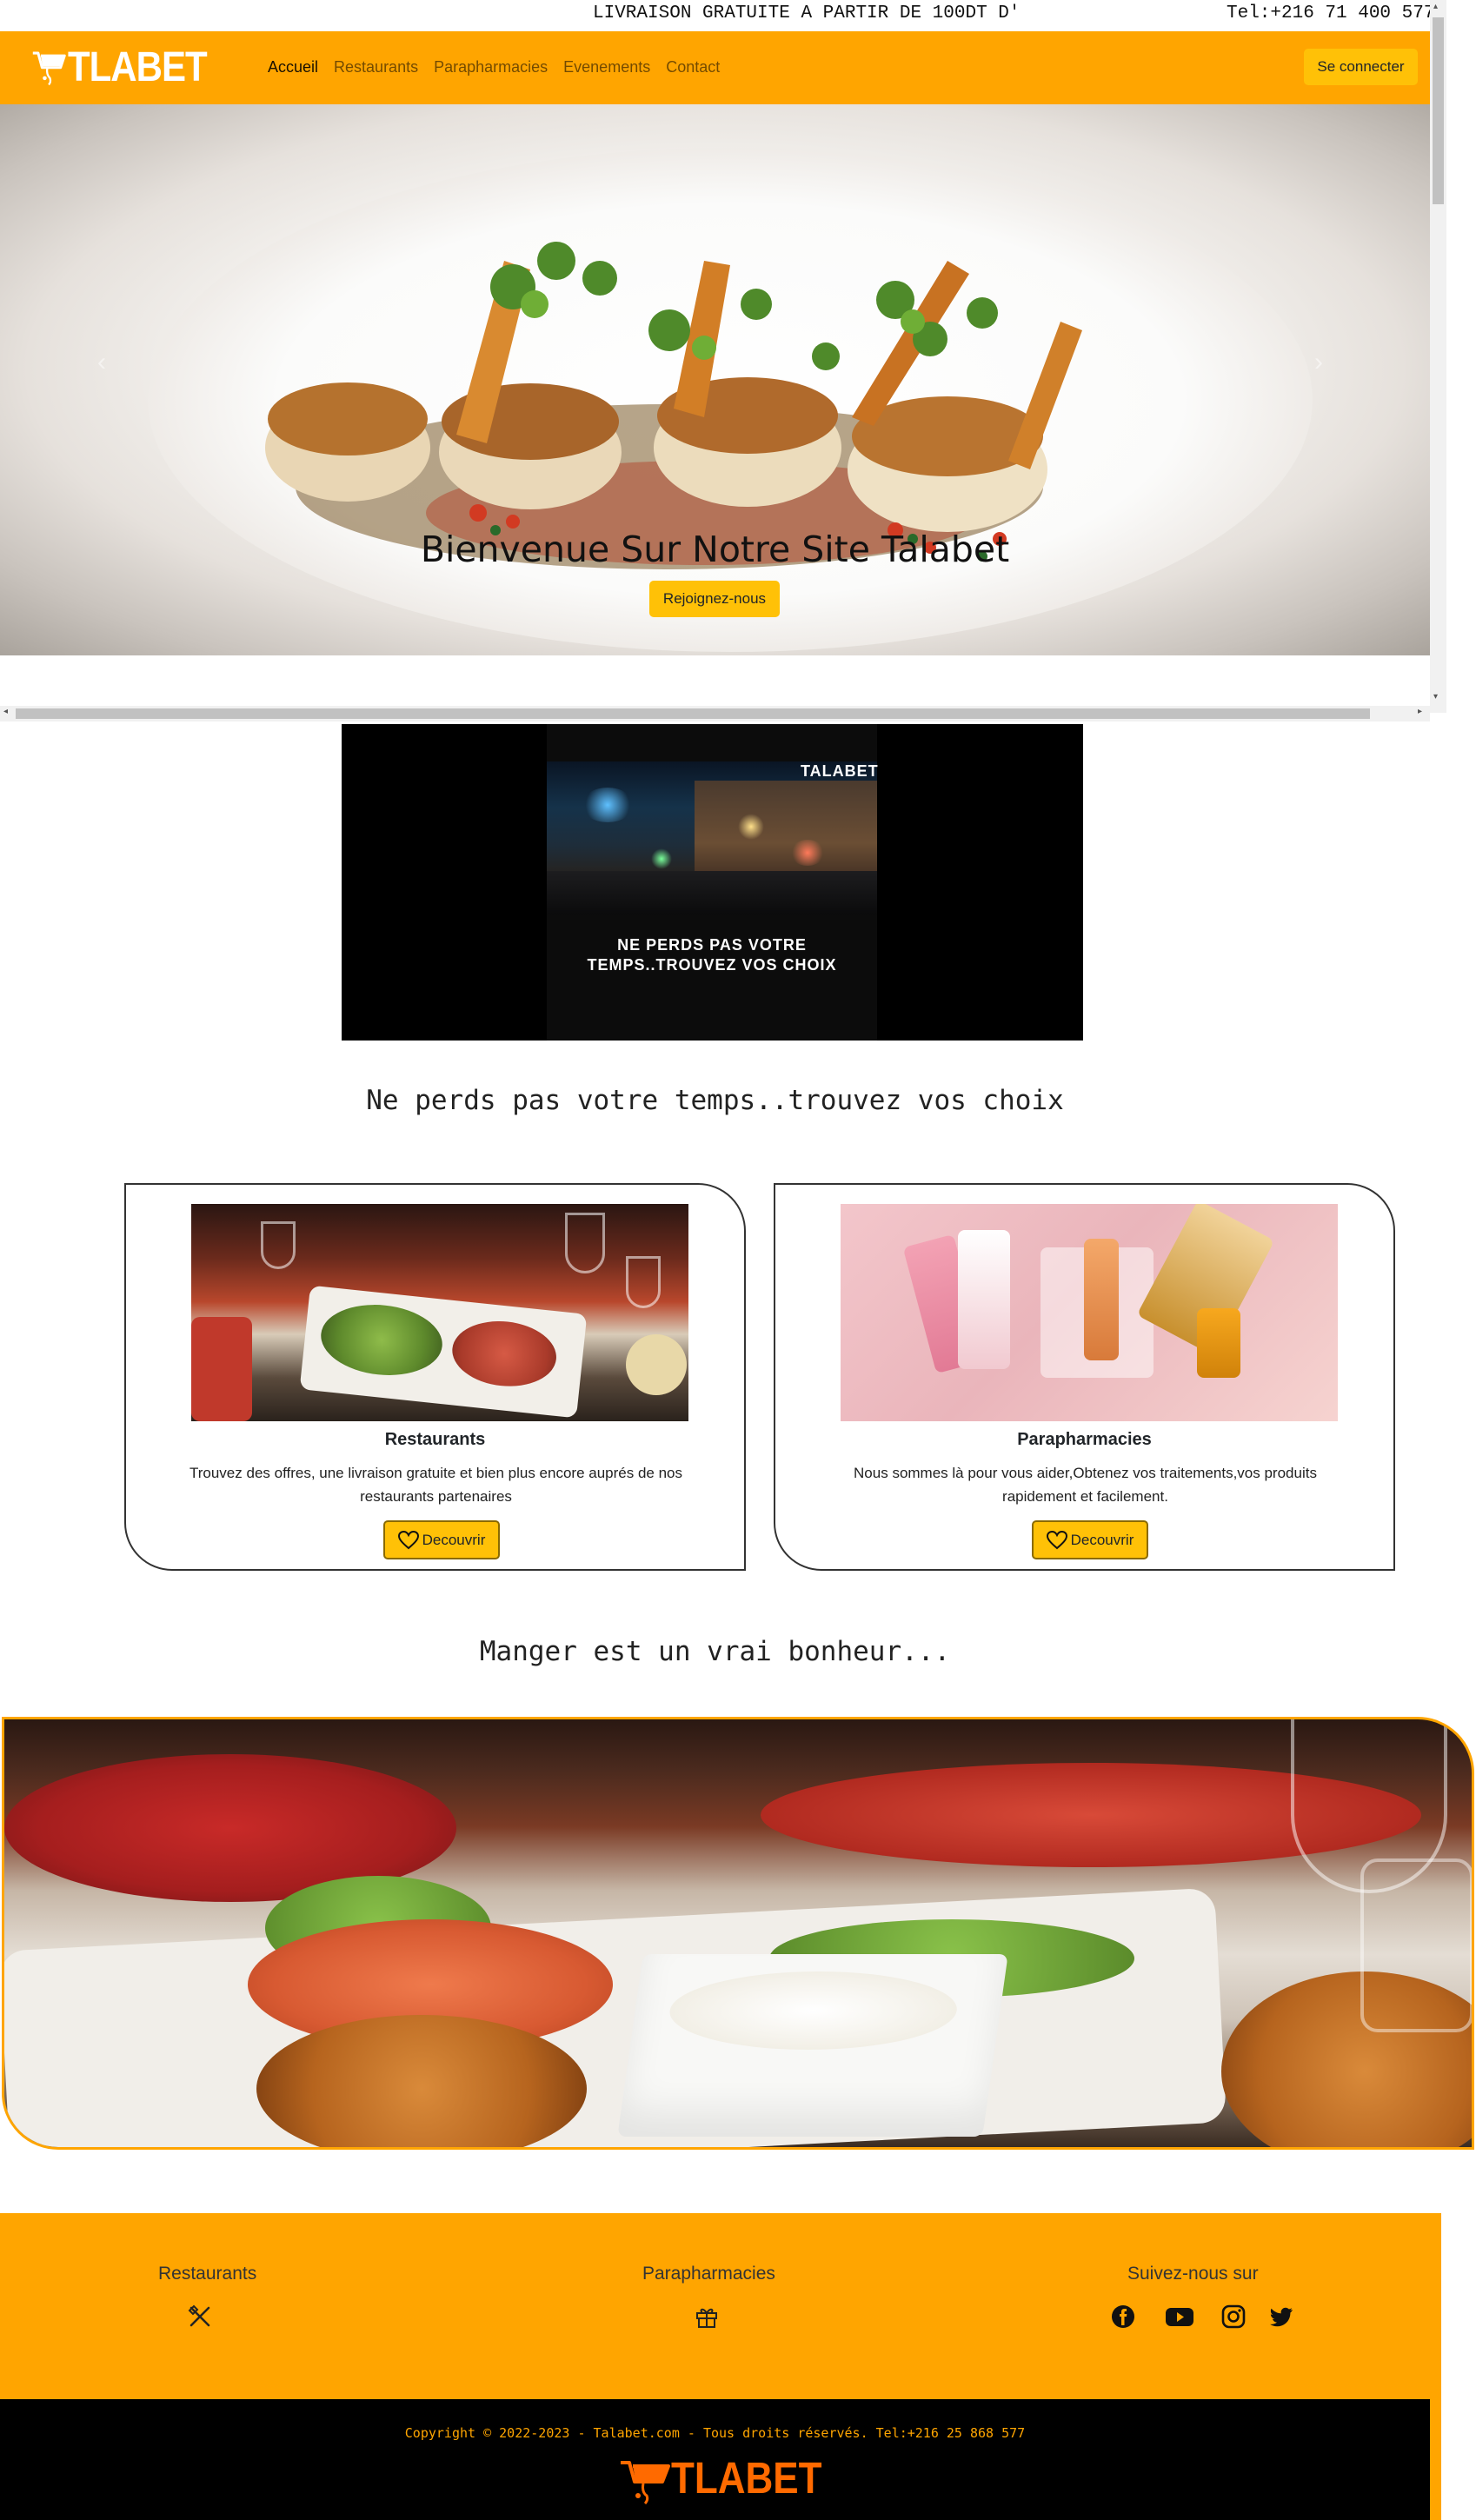 This screenshot has height=2520, width=1476. I want to click on video-brand: TALABET, so click(840, 771).